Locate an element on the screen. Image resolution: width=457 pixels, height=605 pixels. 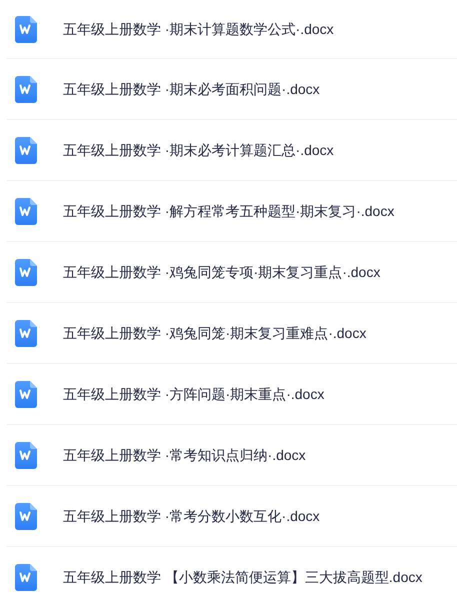
file-name: 五年级上册数学 ·解方程常考五种题型·期末复习·.docx is located at coordinates (228, 211).